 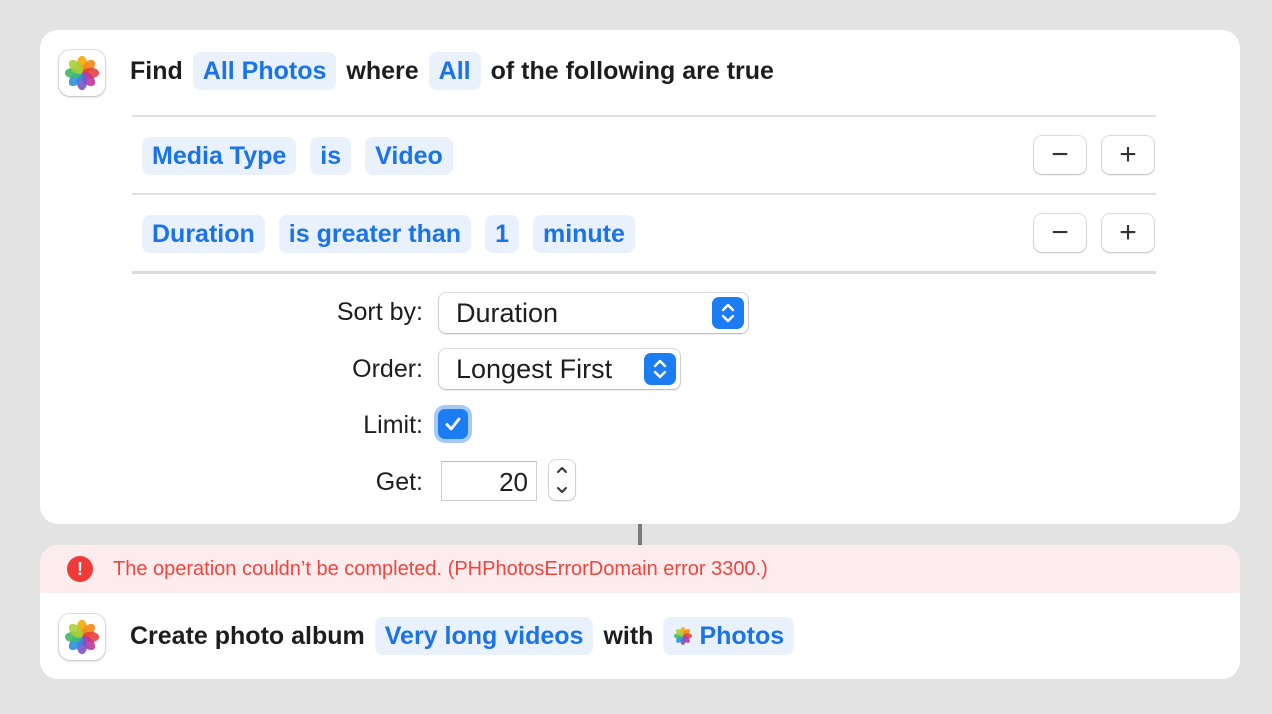 I want to click on target-app-token: Photos, so click(x=729, y=636).